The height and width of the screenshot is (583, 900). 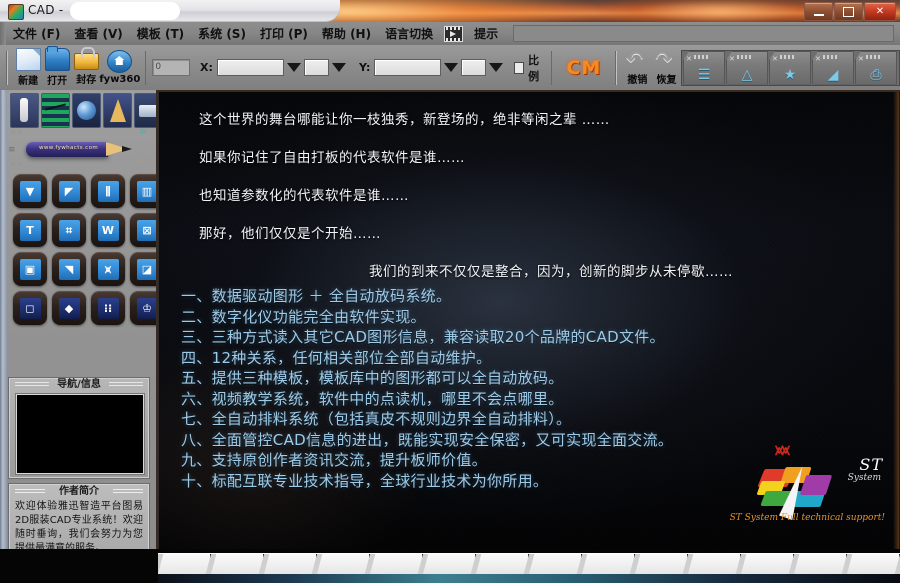 What do you see at coordinates (790, 67) in the screenshot?
I see `view-tab-favorite: ✕ ★` at bounding box center [790, 67].